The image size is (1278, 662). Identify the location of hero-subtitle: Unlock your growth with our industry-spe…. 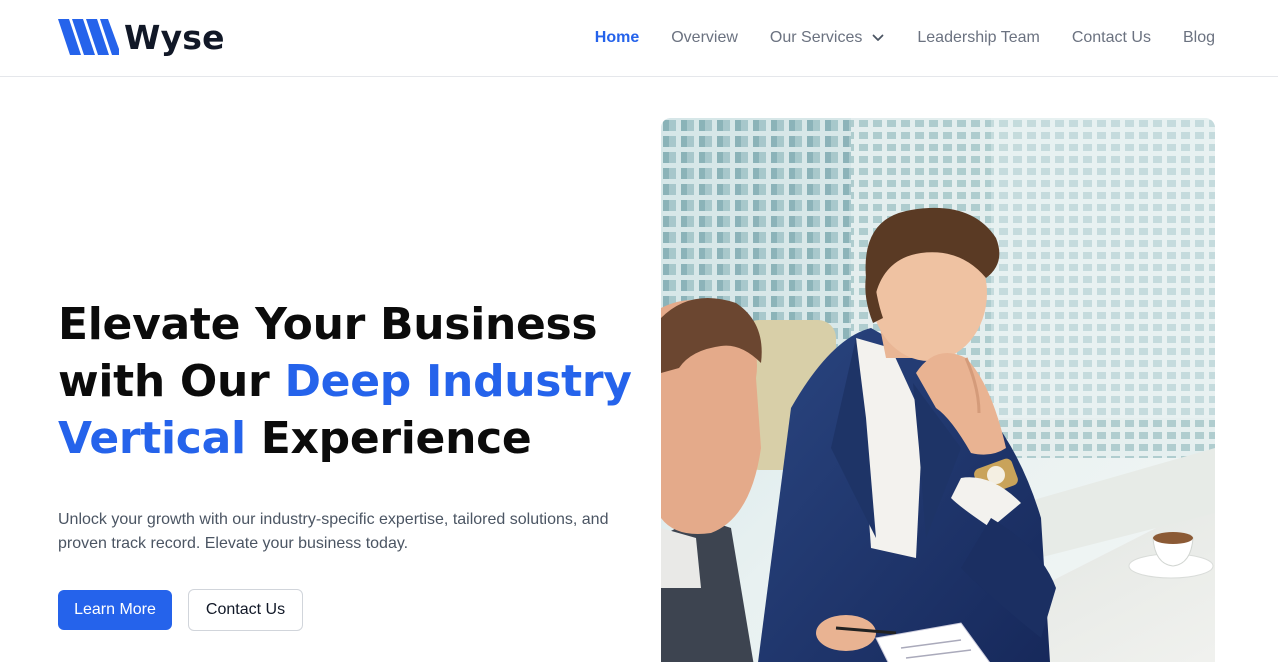
(333, 531).